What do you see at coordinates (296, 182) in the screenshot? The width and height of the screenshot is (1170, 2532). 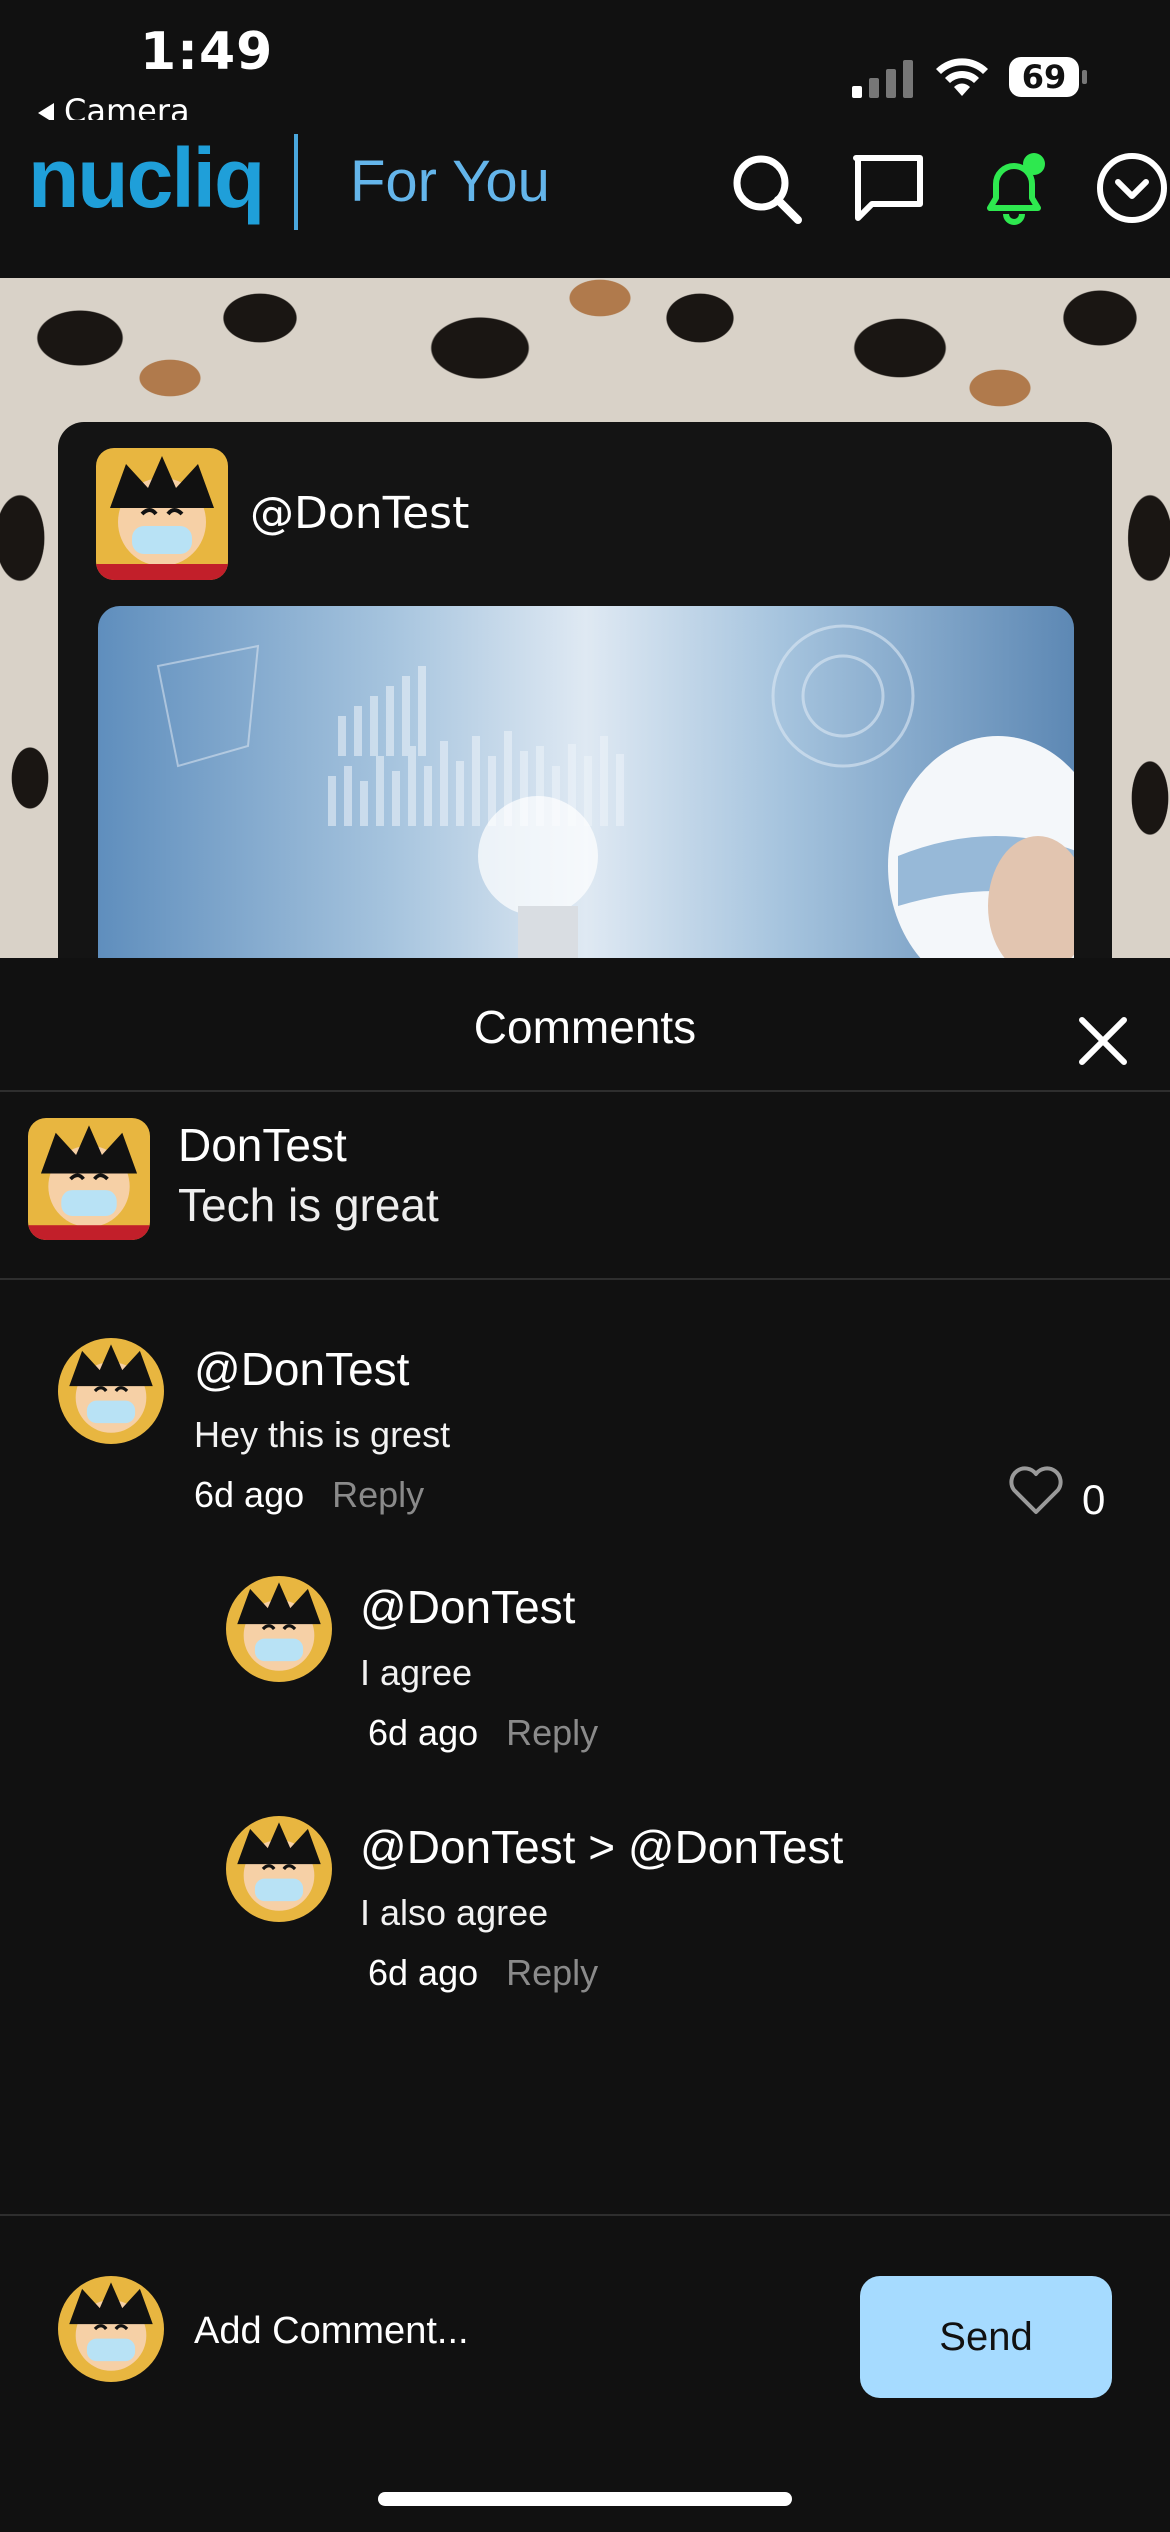 I see `header-divider` at bounding box center [296, 182].